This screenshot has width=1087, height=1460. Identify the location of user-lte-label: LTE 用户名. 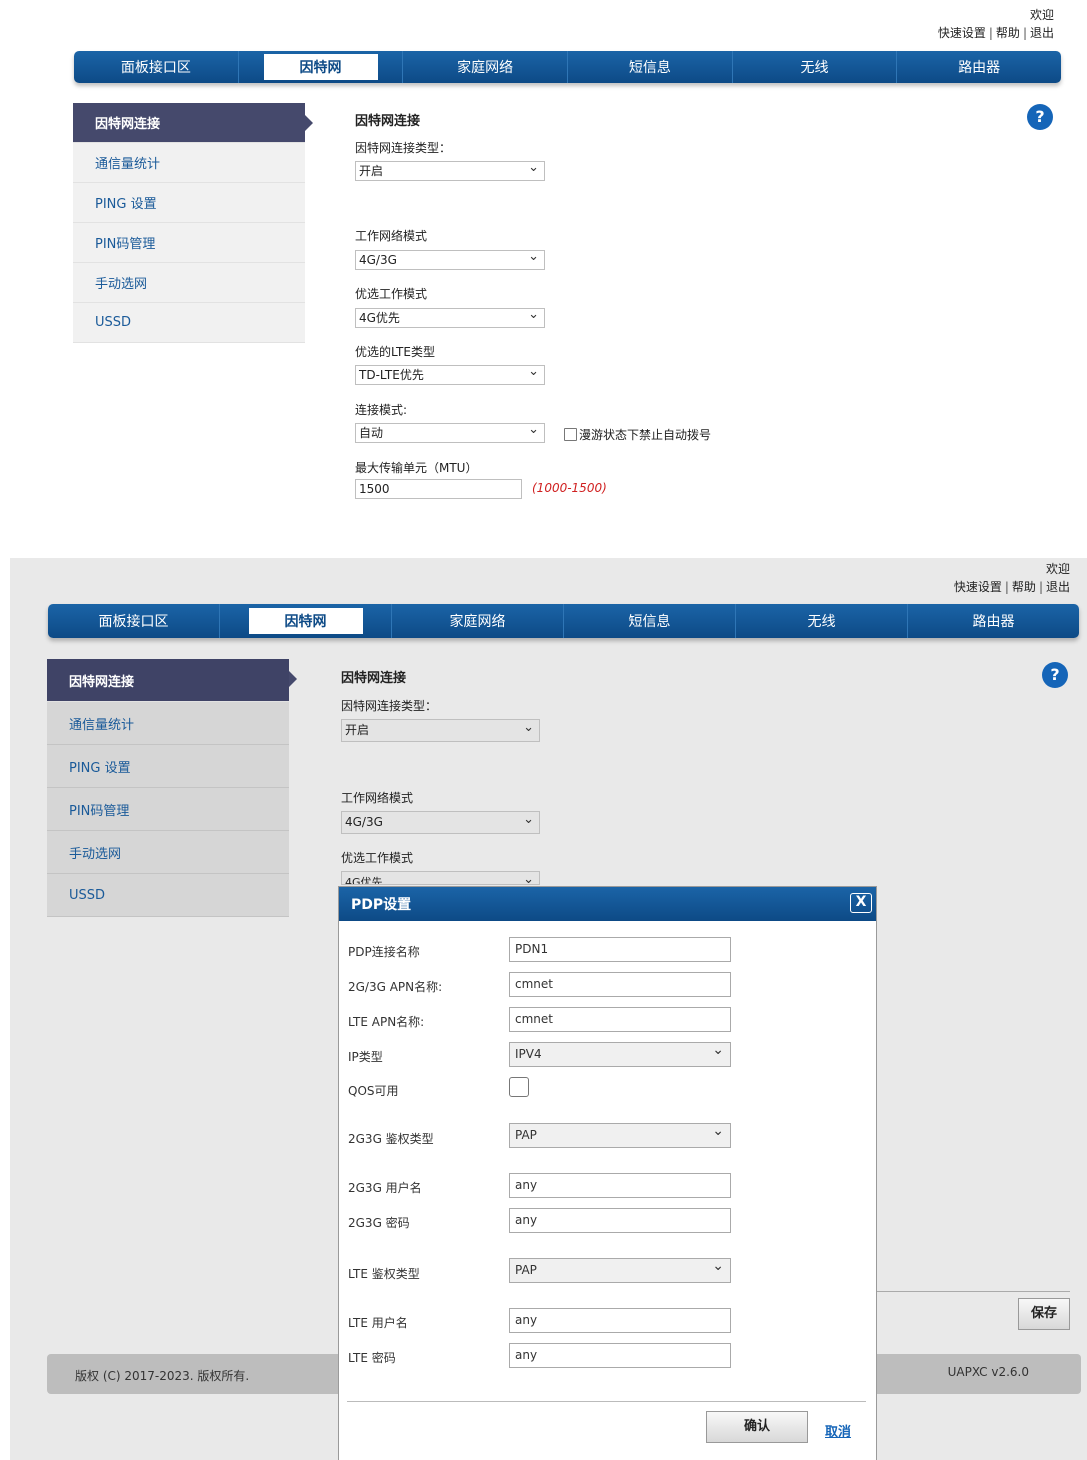
(378, 1323).